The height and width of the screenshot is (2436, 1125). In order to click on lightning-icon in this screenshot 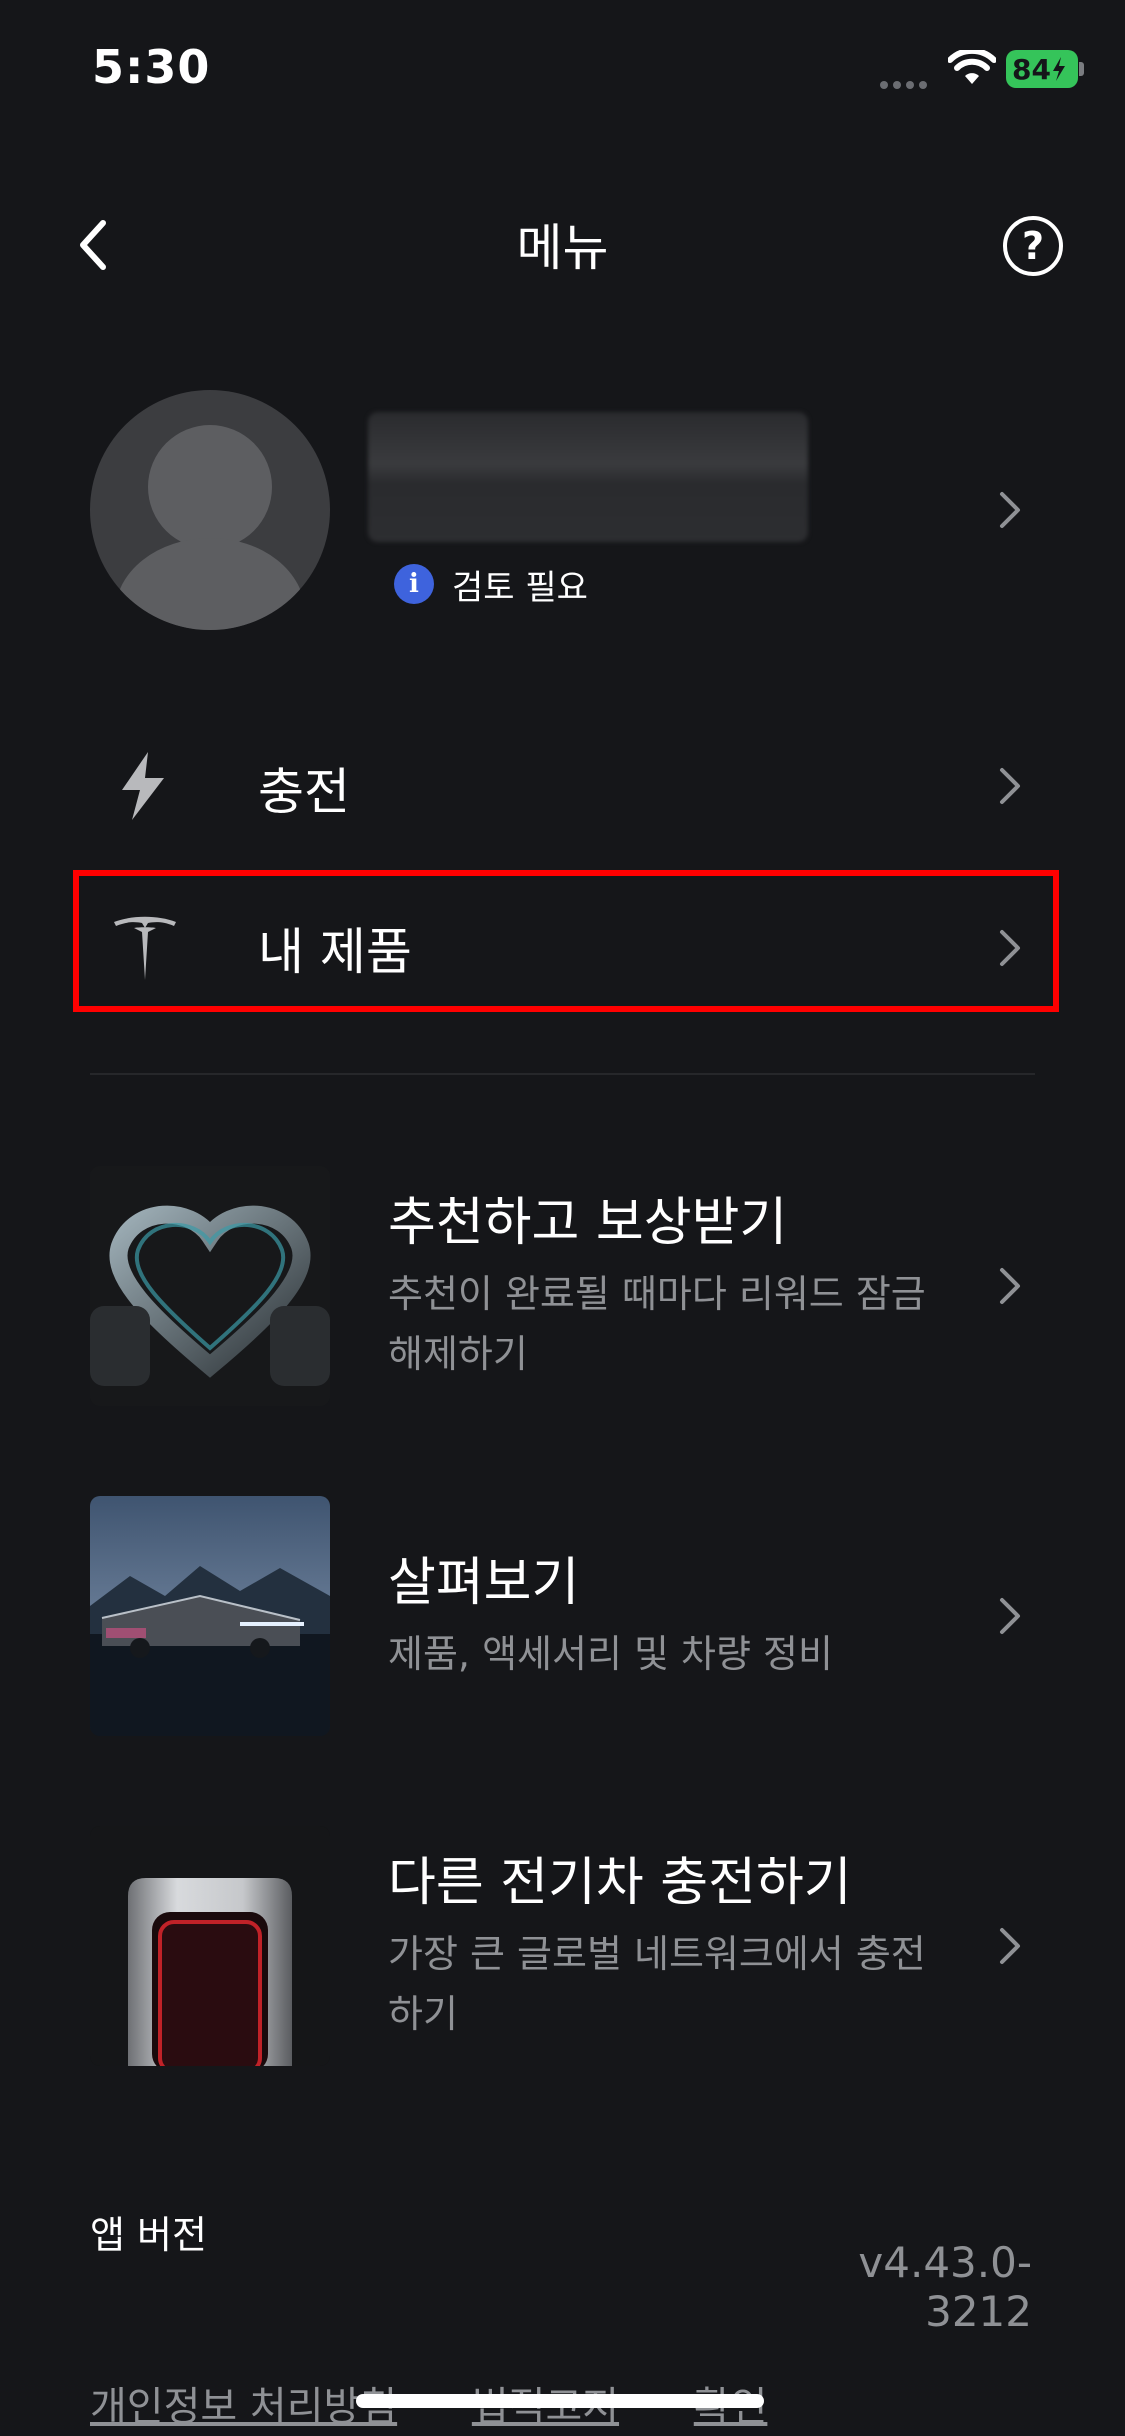, I will do `click(143, 786)`.